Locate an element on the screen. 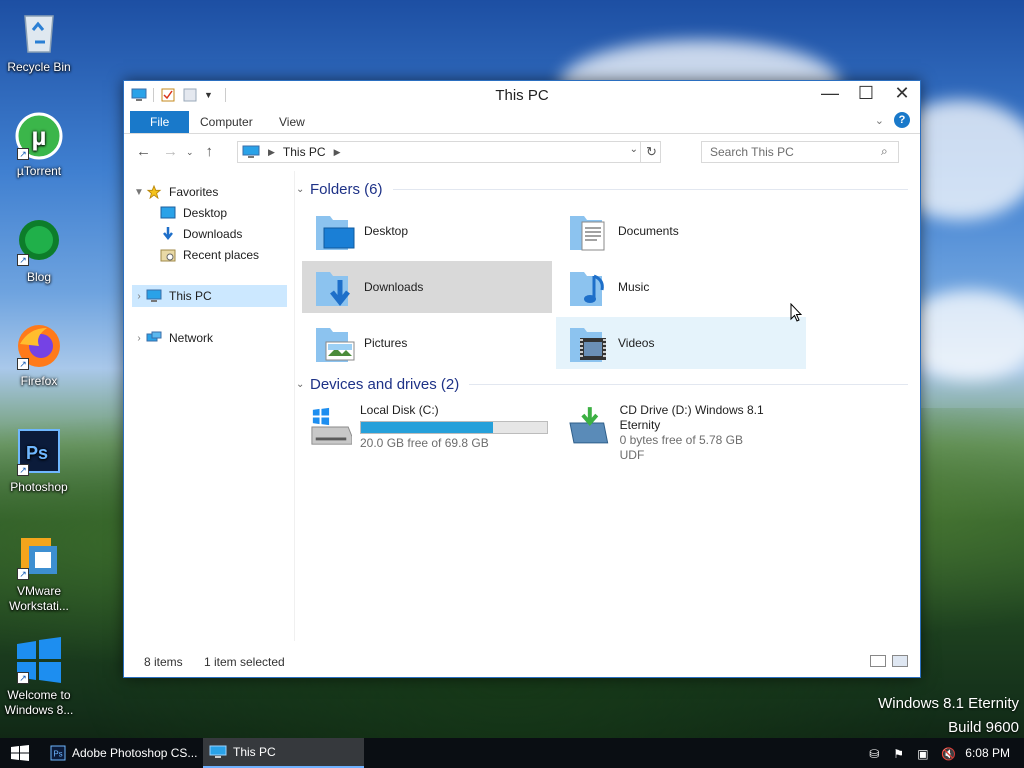 Image resolution: width=1024 pixels, height=768 pixels. search-icon: ⌕ is located at coordinates (884, 151).